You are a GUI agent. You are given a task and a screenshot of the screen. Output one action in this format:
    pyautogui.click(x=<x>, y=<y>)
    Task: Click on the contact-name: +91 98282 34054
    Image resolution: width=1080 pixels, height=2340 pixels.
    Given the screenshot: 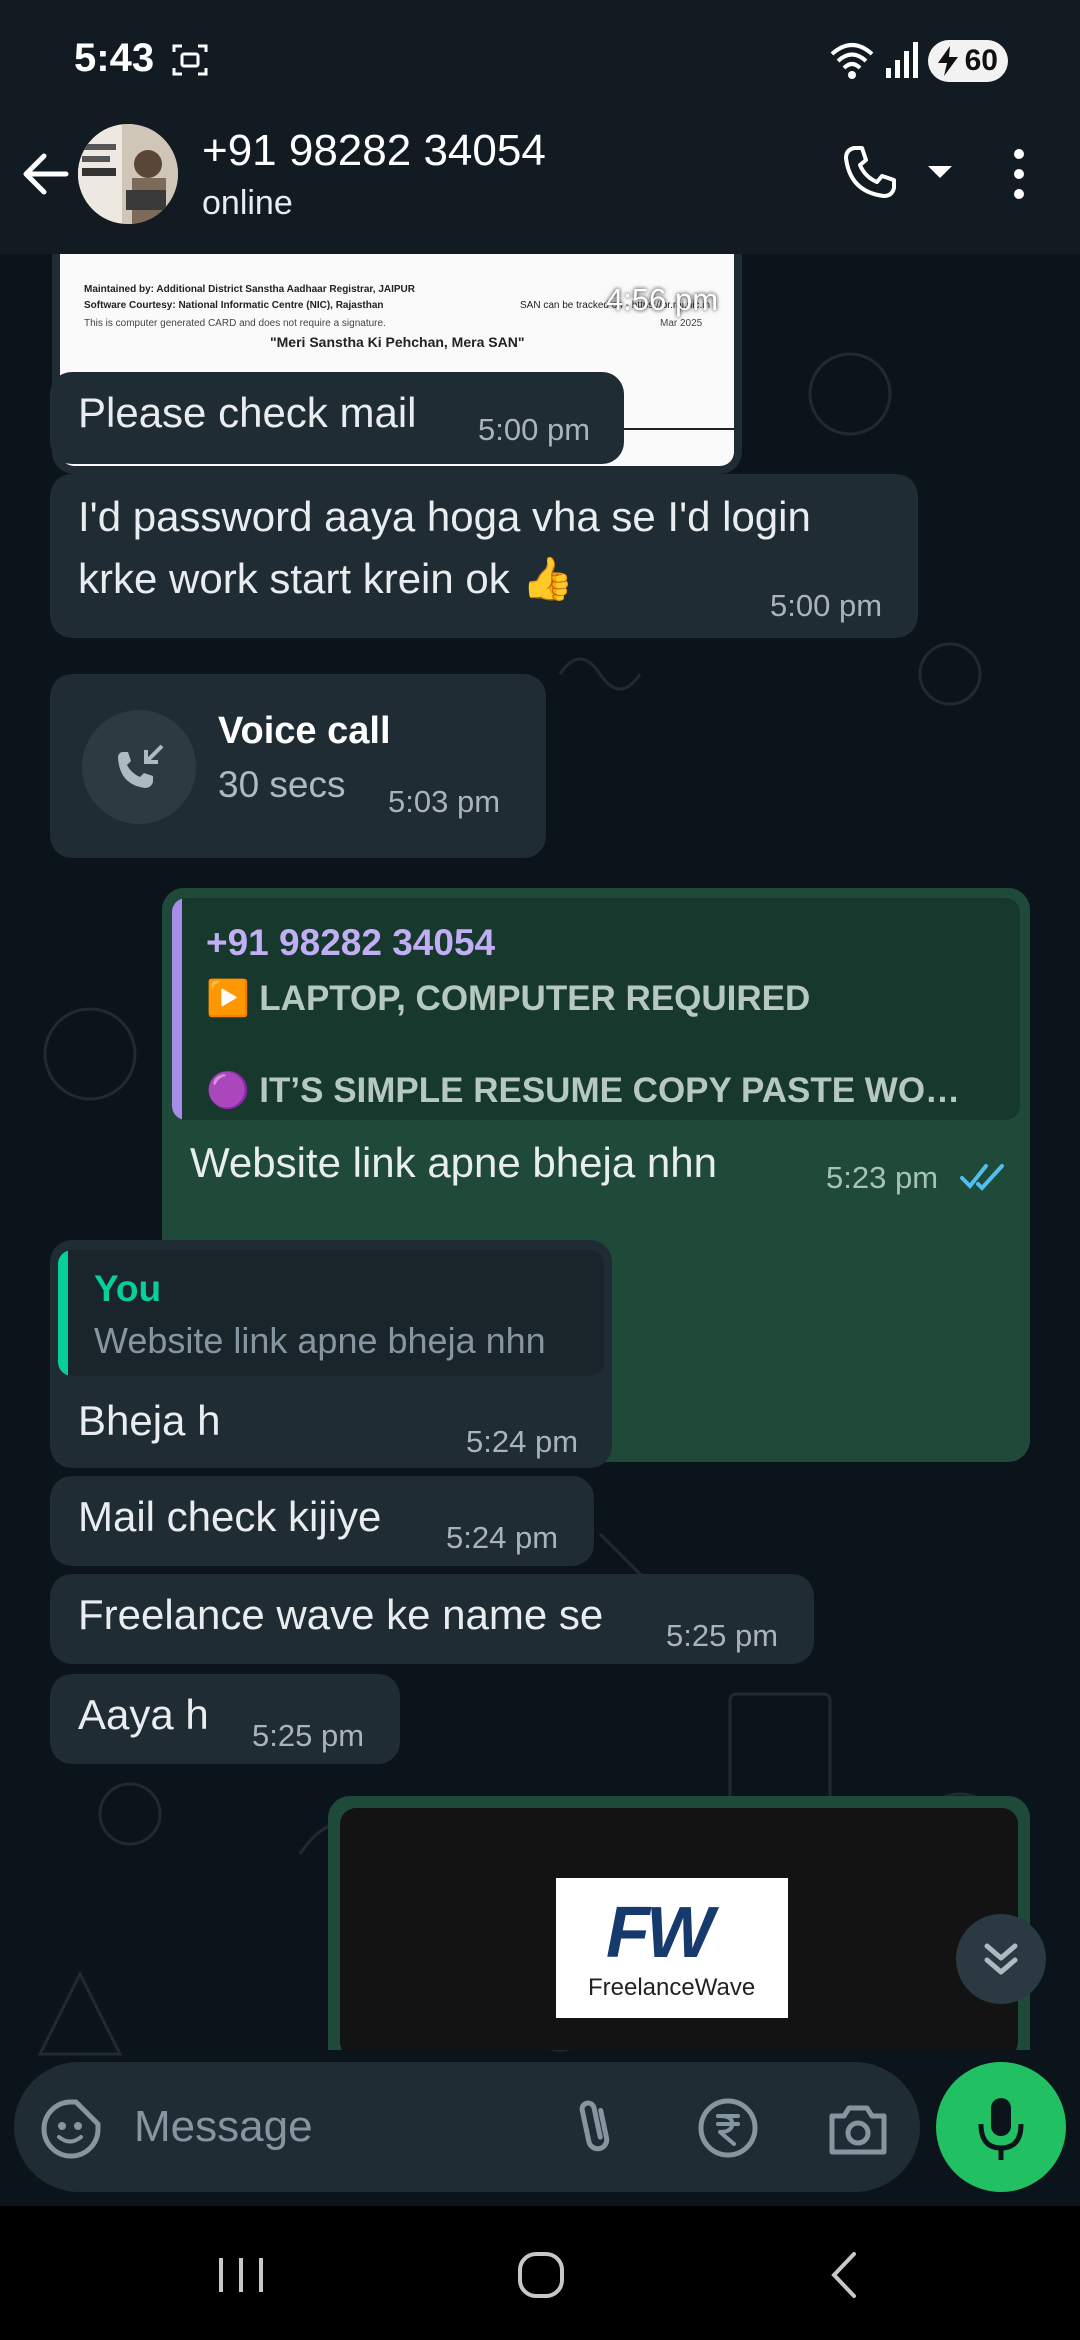 What is the action you would take?
    pyautogui.click(x=374, y=151)
    